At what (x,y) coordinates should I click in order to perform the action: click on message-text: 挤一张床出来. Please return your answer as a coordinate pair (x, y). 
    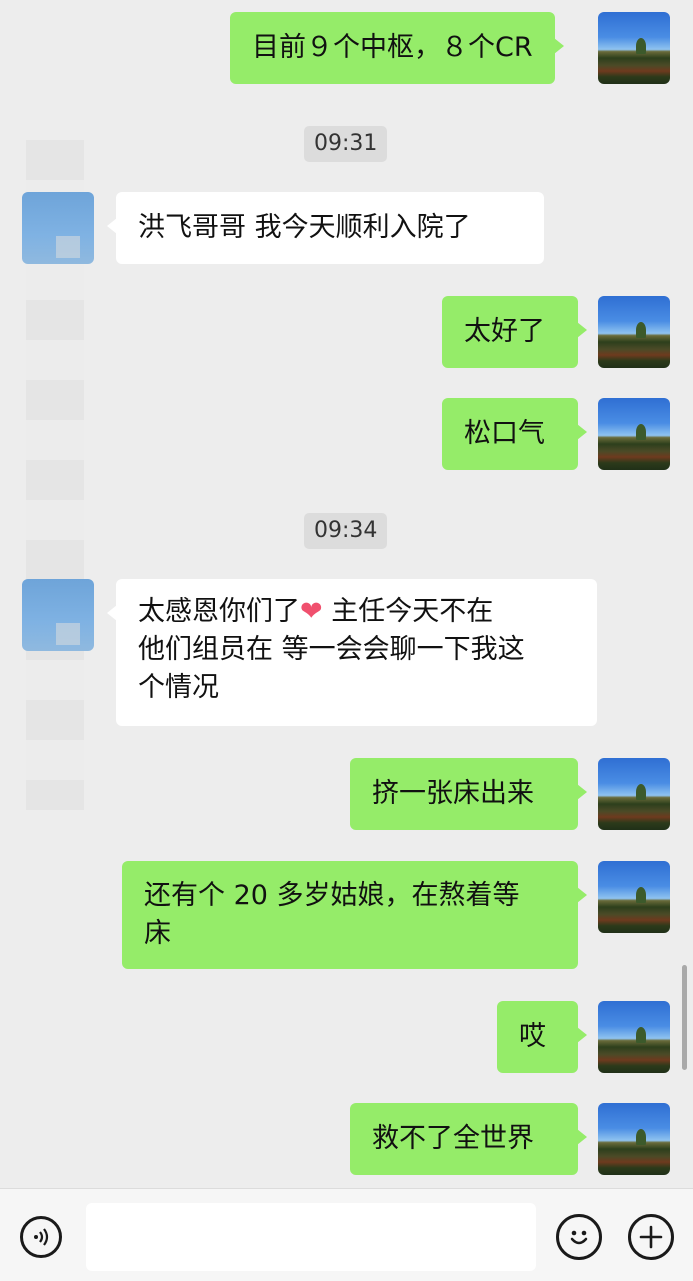
    Looking at the image, I should click on (453, 793).